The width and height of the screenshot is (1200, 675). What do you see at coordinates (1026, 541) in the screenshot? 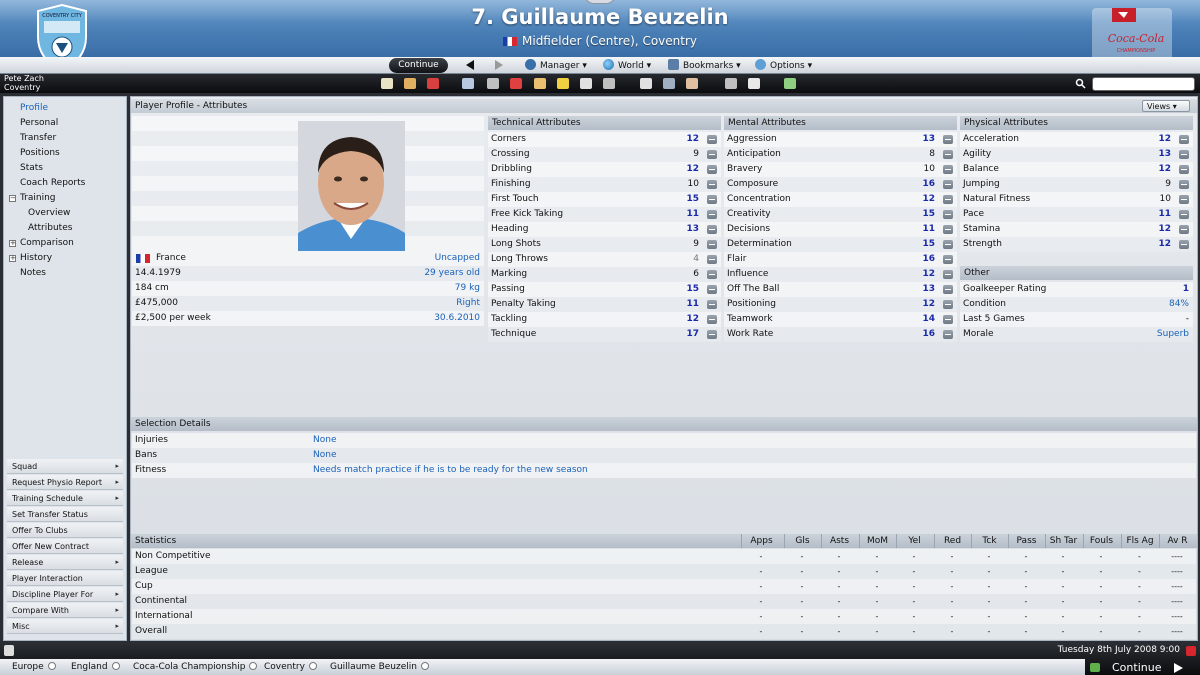
I see `stat-column-pass: Pass` at bounding box center [1026, 541].